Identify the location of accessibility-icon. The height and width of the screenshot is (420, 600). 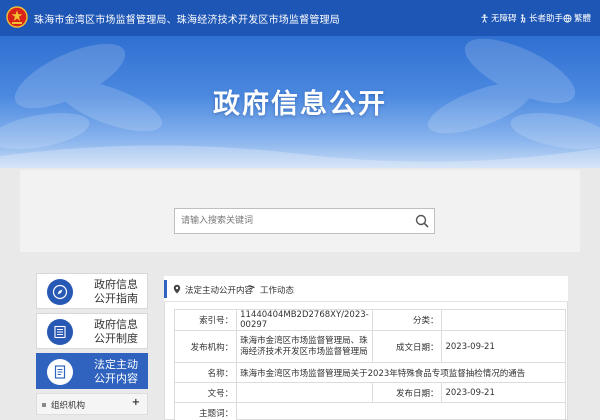
(484, 18).